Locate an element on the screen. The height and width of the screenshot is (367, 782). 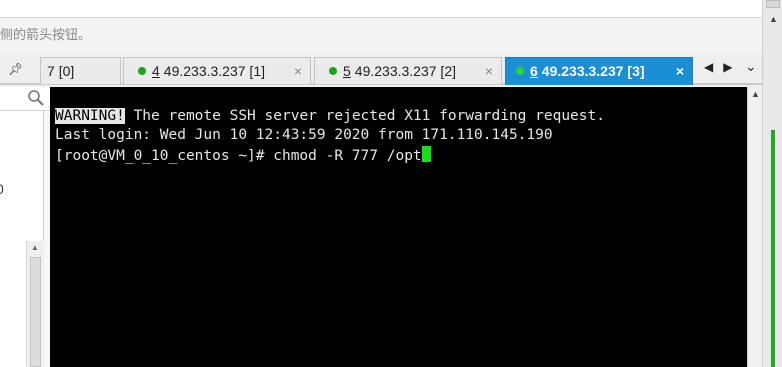
tab-title: 49.233.3.237 [2] is located at coordinates (405, 71).